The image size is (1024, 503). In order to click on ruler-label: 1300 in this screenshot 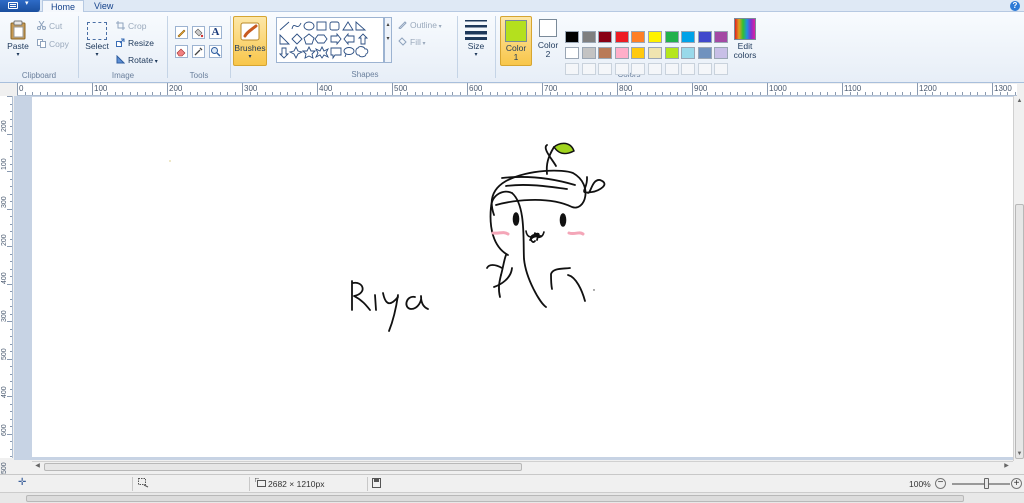, I will do `click(1003, 88)`.